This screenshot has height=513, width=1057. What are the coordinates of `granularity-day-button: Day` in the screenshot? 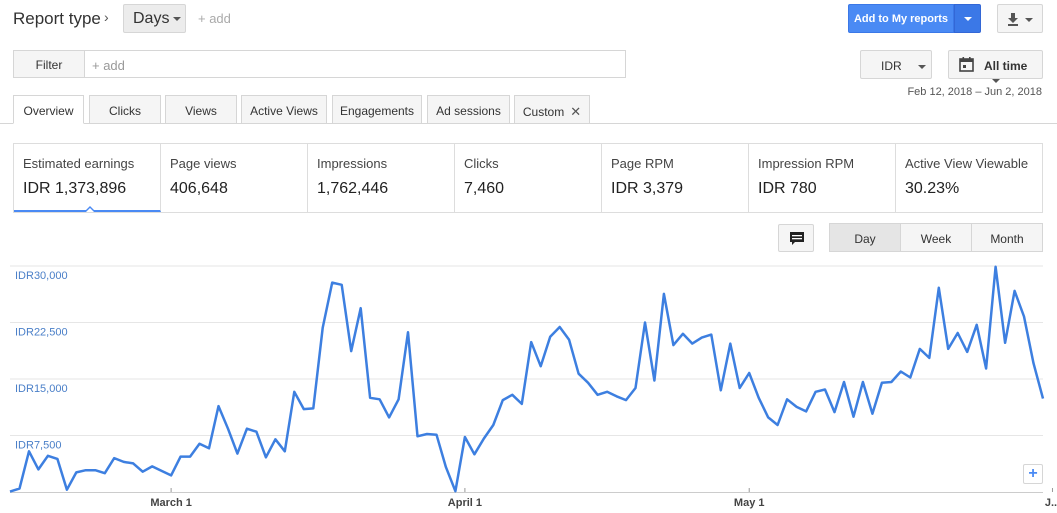 It's located at (865, 237).